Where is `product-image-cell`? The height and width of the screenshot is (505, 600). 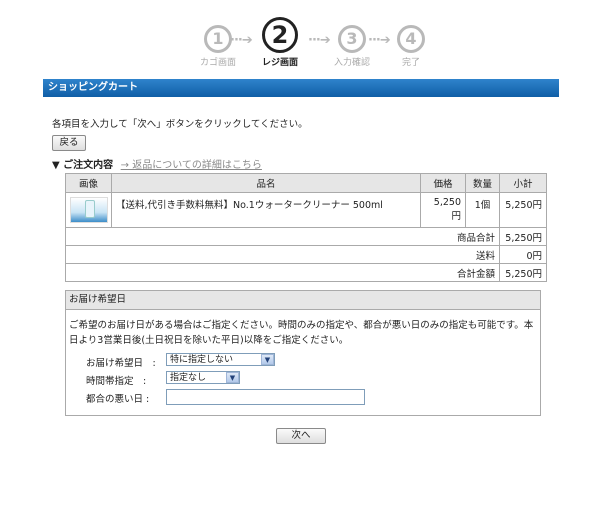 product-image-cell is located at coordinates (88, 210).